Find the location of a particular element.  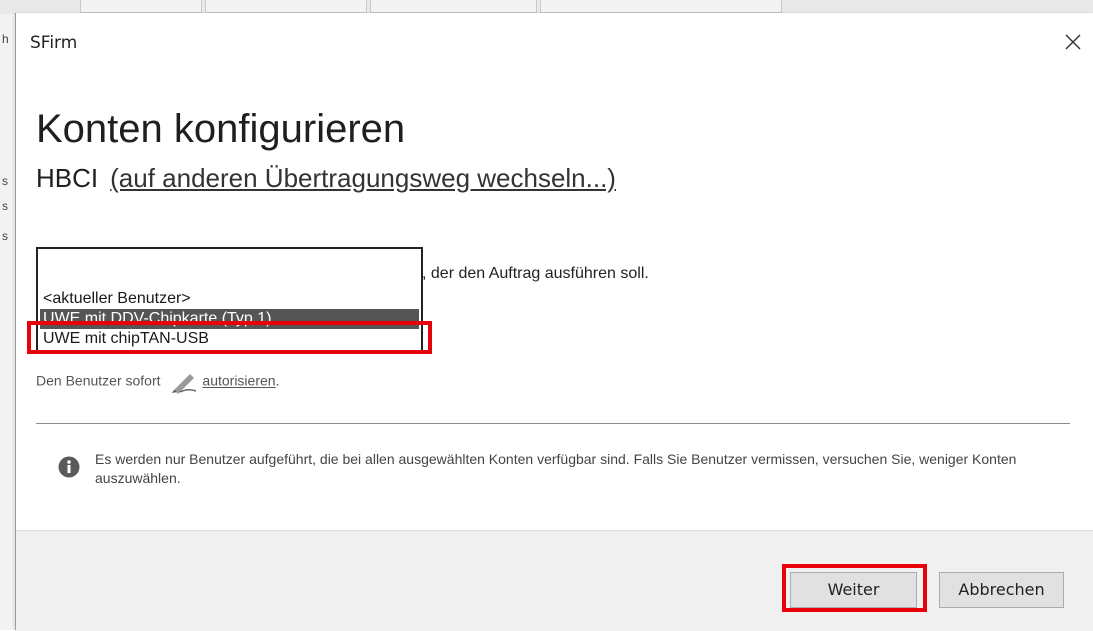

authorize-row: Den Benutzer sofort autorisieren. is located at coordinates (157, 382).